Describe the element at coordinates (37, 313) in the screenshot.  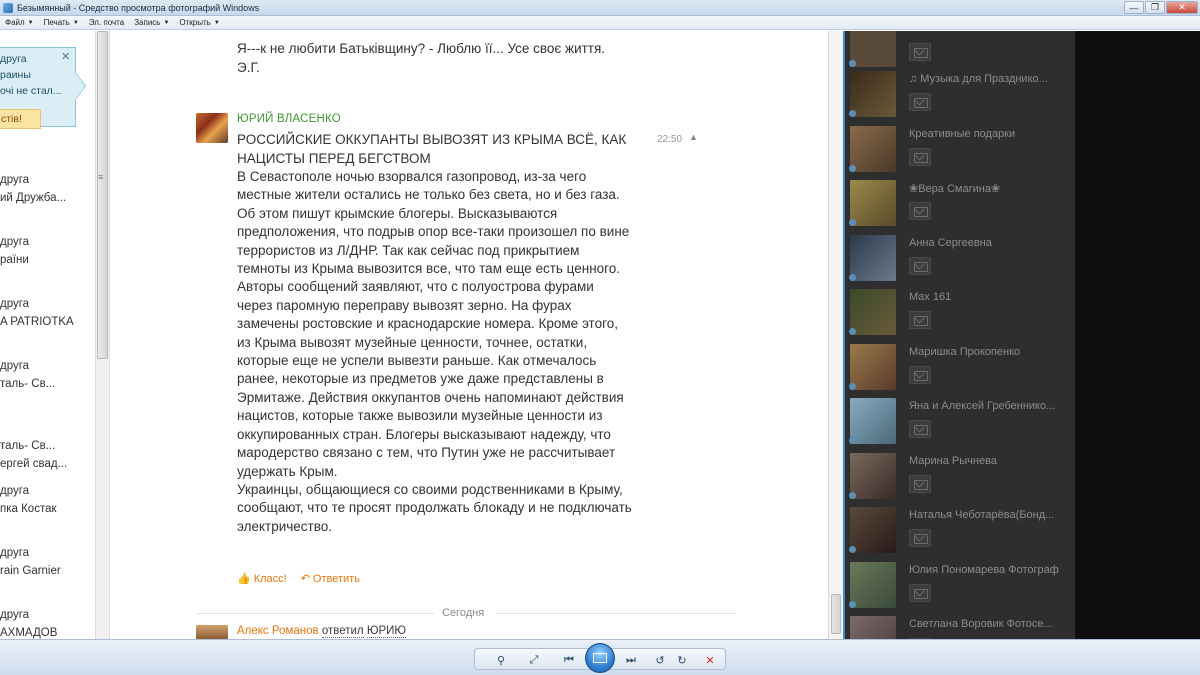
I see `friend-suggestion: друга A PATRIOTKA` at that location.